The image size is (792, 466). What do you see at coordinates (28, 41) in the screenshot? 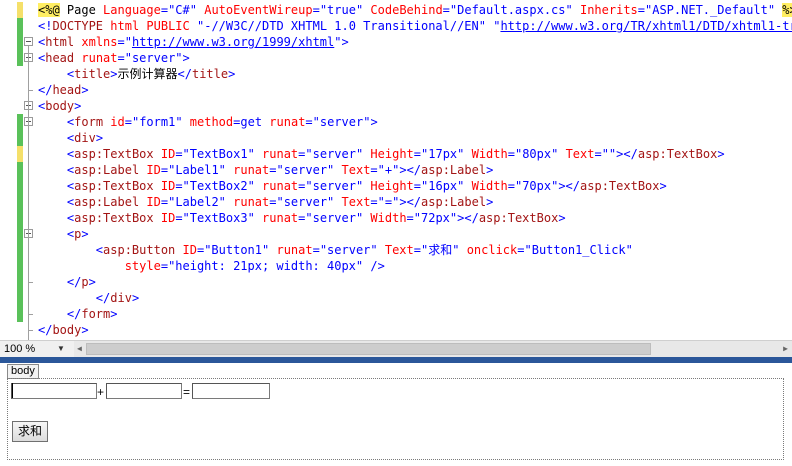
I see `collapse-icon` at bounding box center [28, 41].